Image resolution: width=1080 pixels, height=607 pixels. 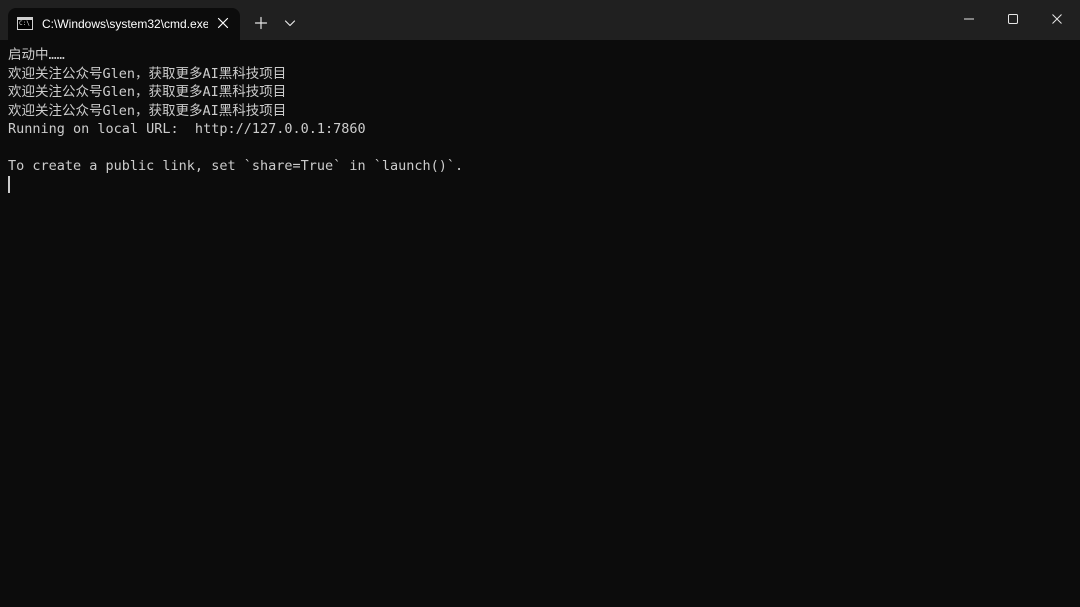 I want to click on close-button, so click(x=1057, y=19).